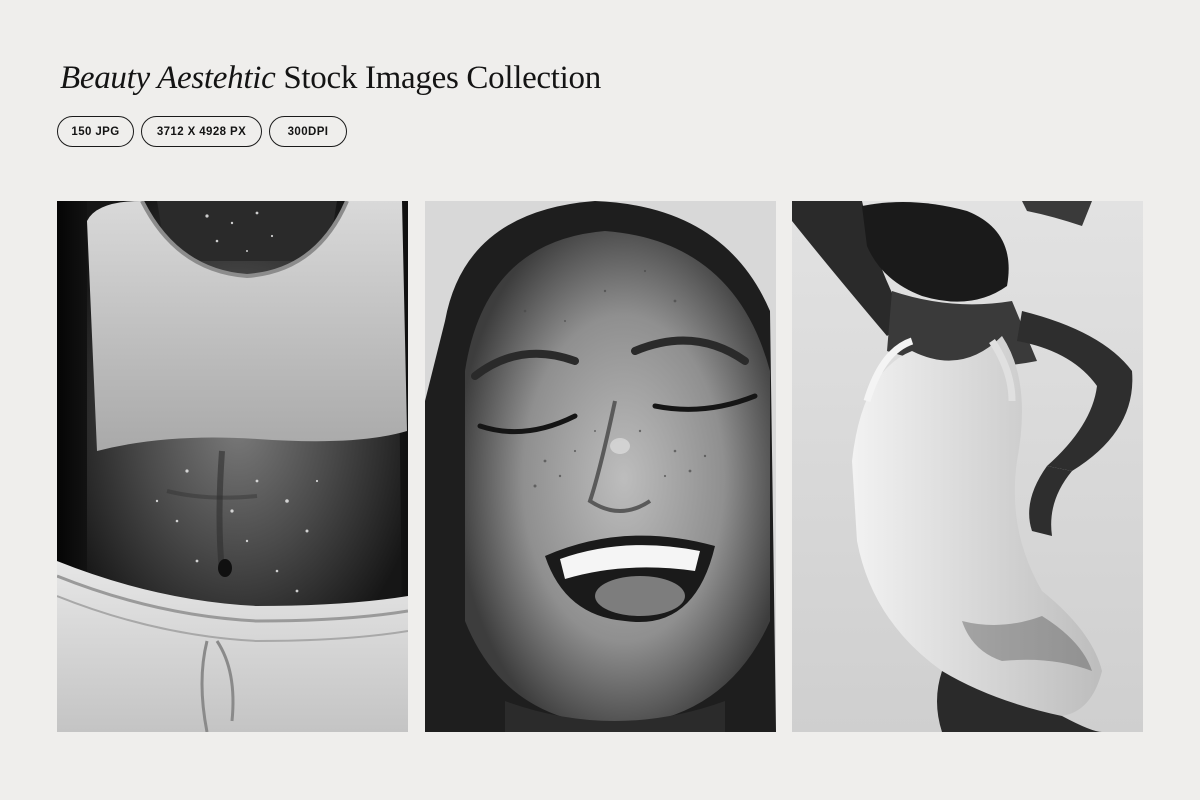 The image size is (1200, 800). I want to click on badge-dpi: 300DPI, so click(308, 131).